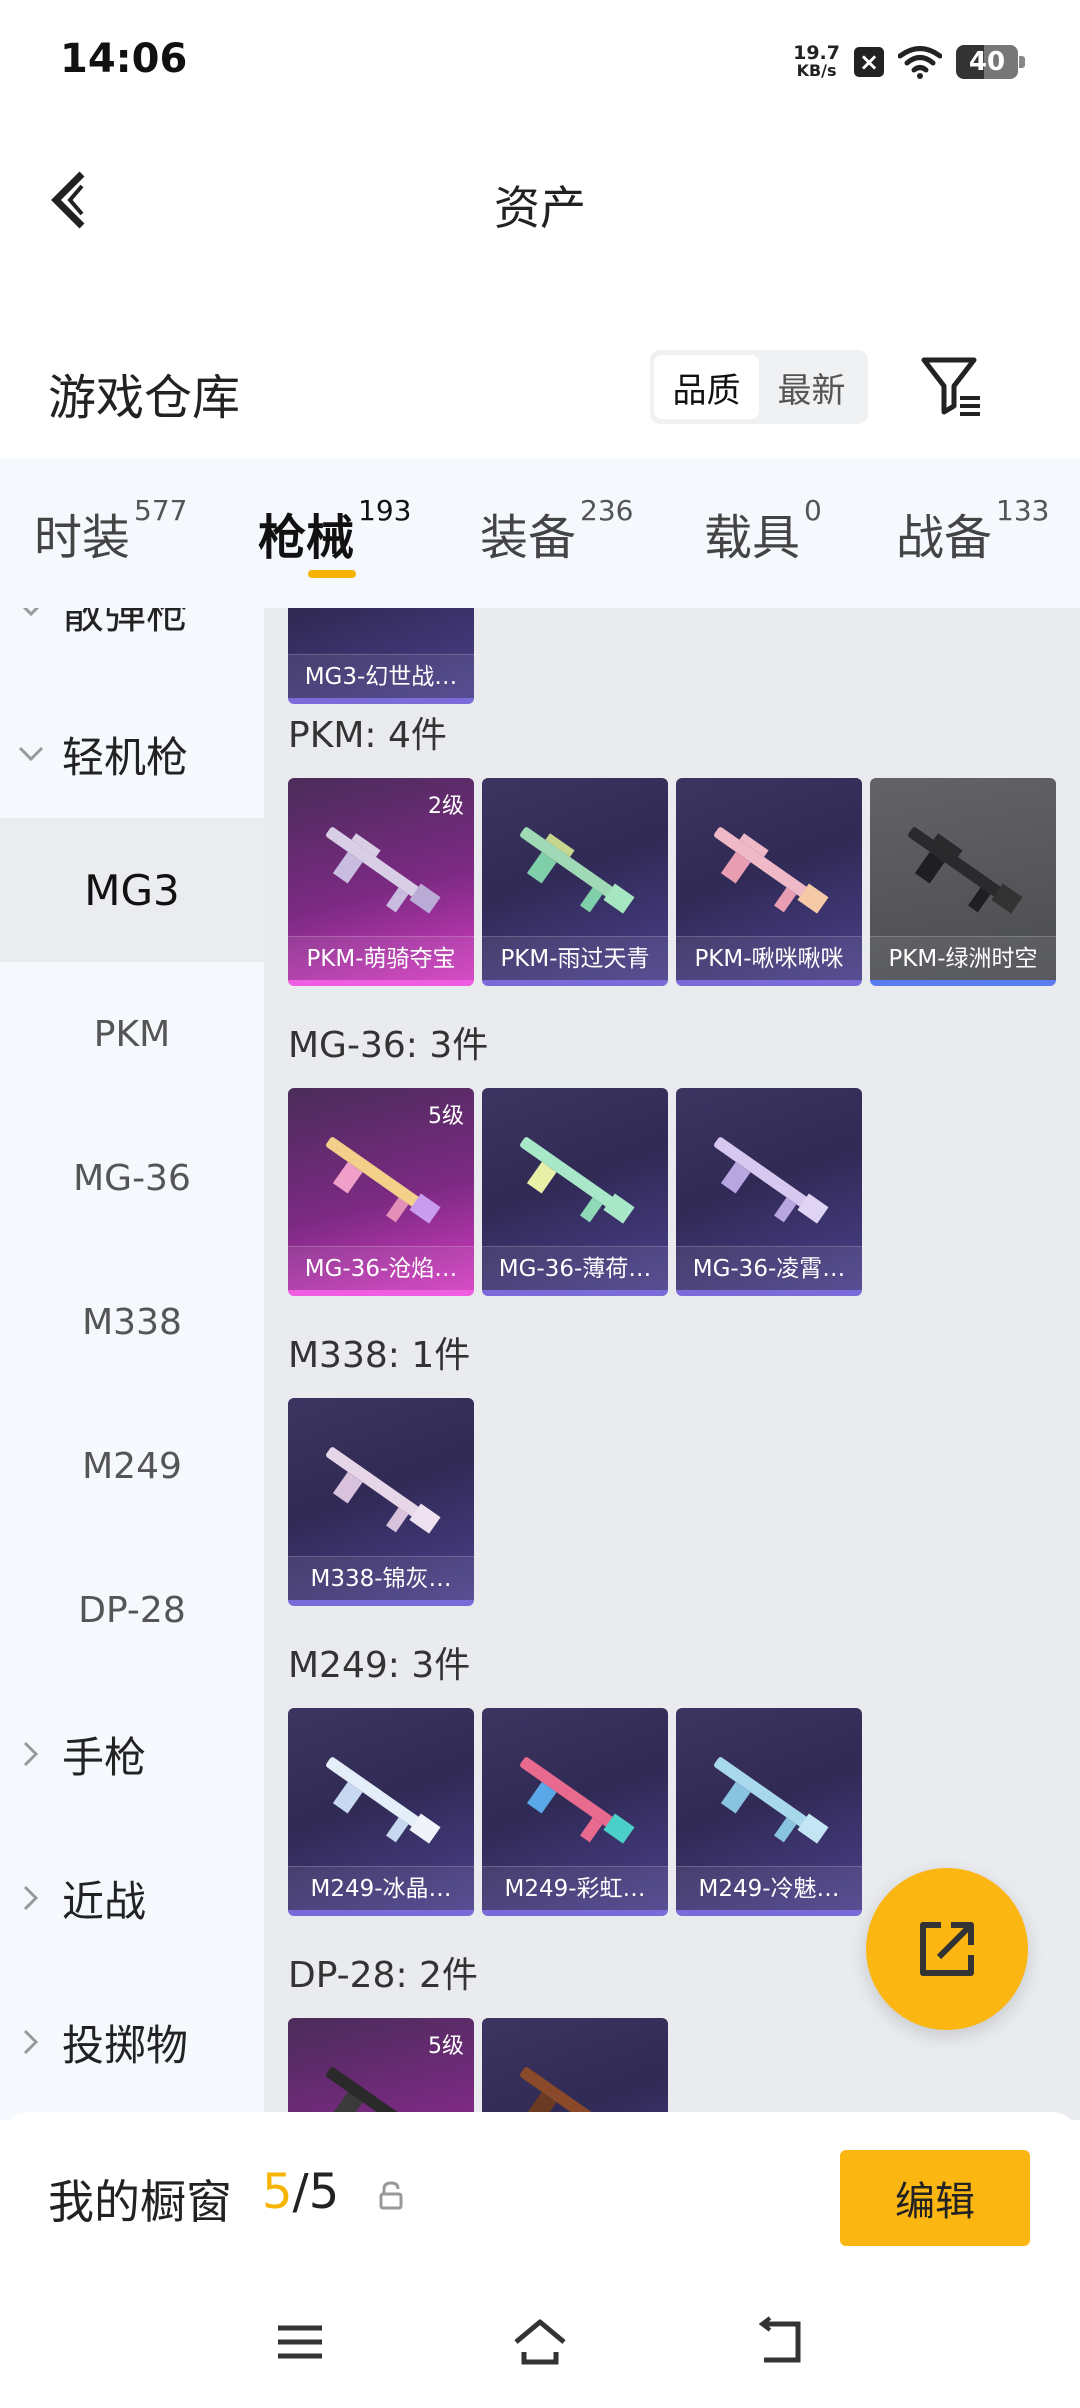 This screenshot has height=2408, width=1080. What do you see at coordinates (381, 958) in the screenshot?
I see `item-name: PKM-萌骑夺宝` at bounding box center [381, 958].